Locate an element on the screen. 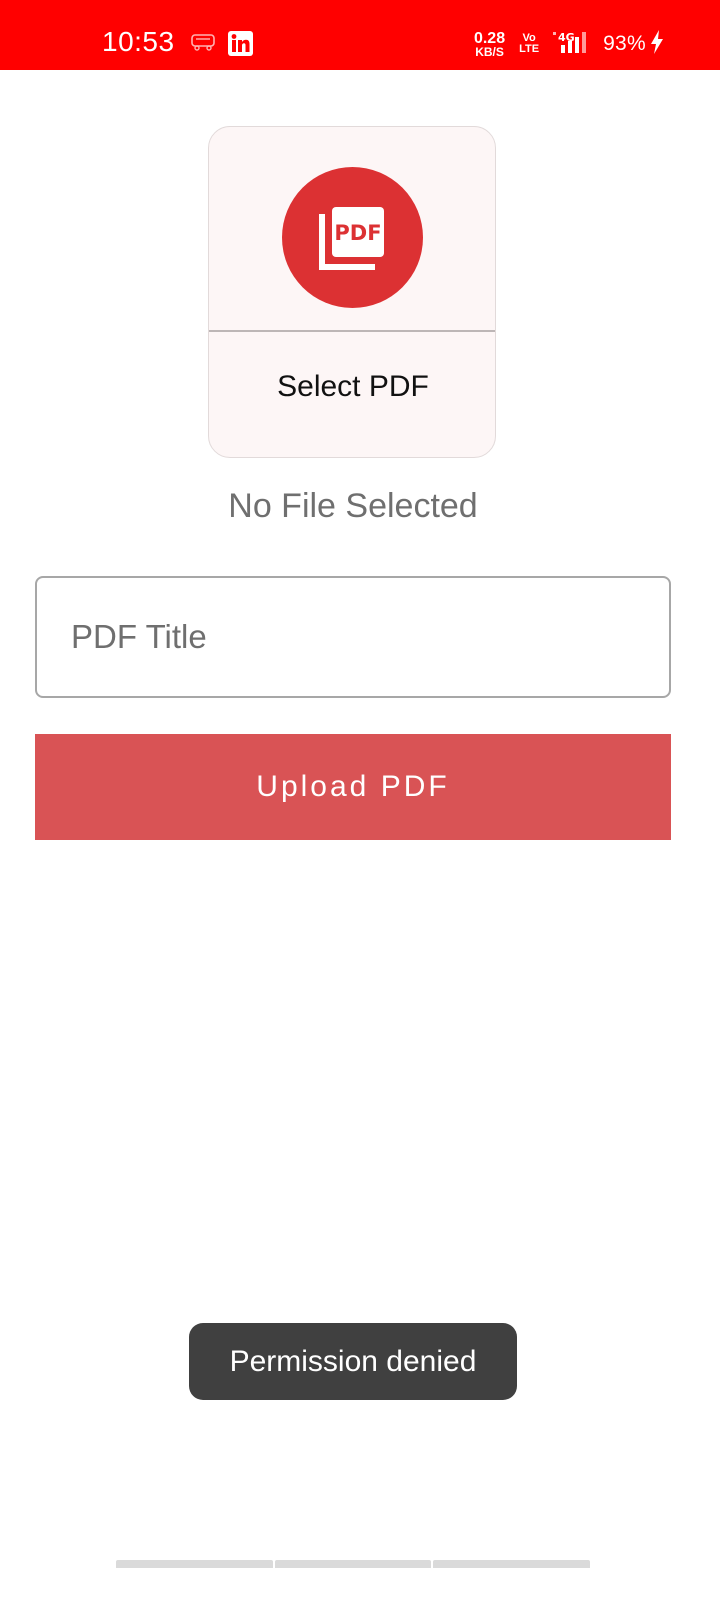  gesture-bar-segment-middle is located at coordinates (353, 1564).